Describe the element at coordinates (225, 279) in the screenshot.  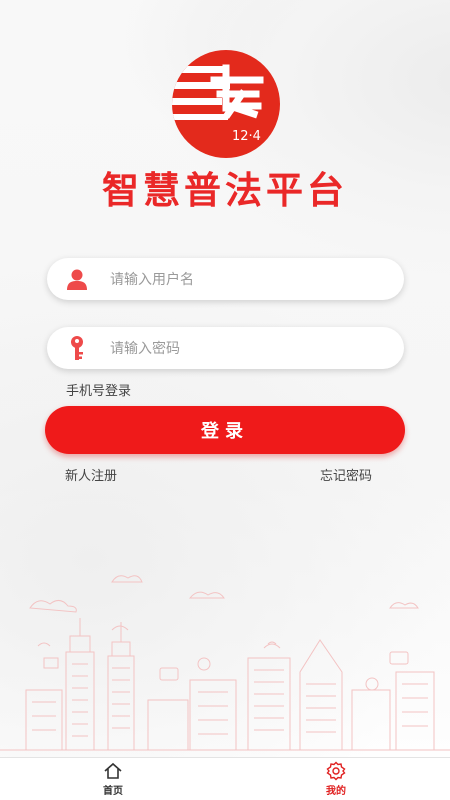
I see `username-field: 请输入用户名` at that location.